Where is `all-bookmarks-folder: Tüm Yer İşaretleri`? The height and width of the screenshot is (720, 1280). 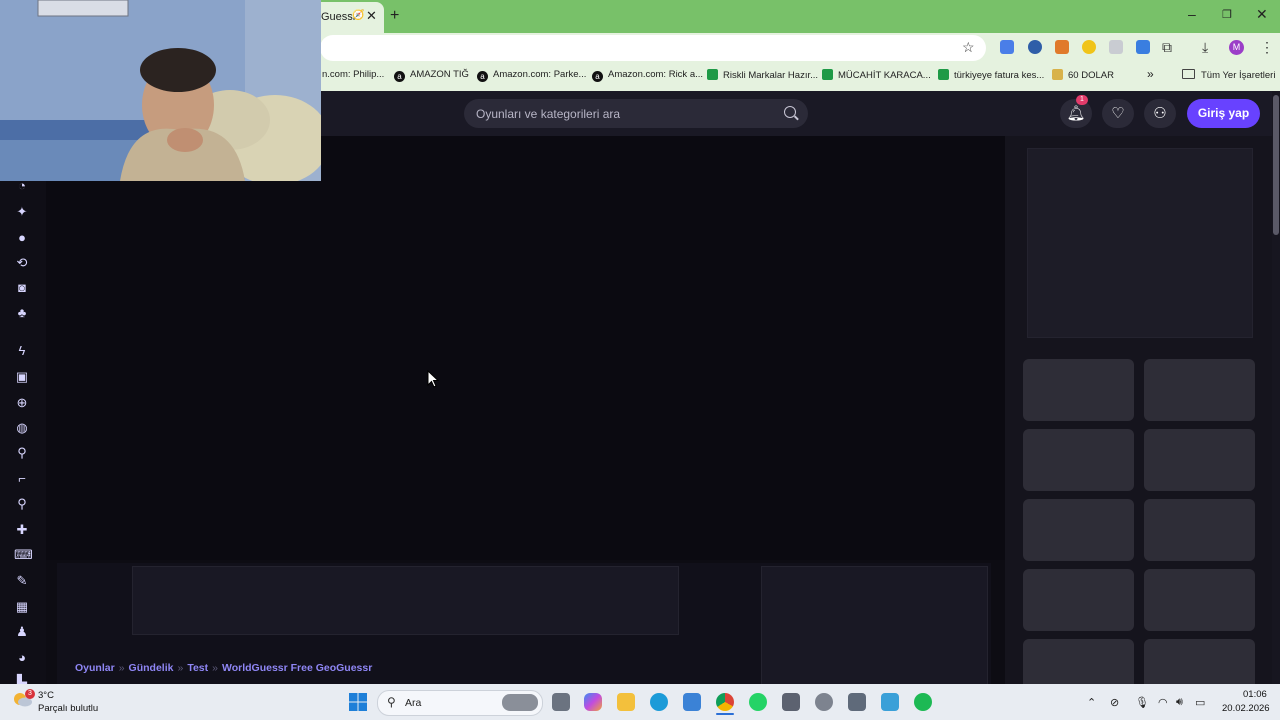 all-bookmarks-folder: Tüm Yer İşaretleri is located at coordinates (1228, 75).